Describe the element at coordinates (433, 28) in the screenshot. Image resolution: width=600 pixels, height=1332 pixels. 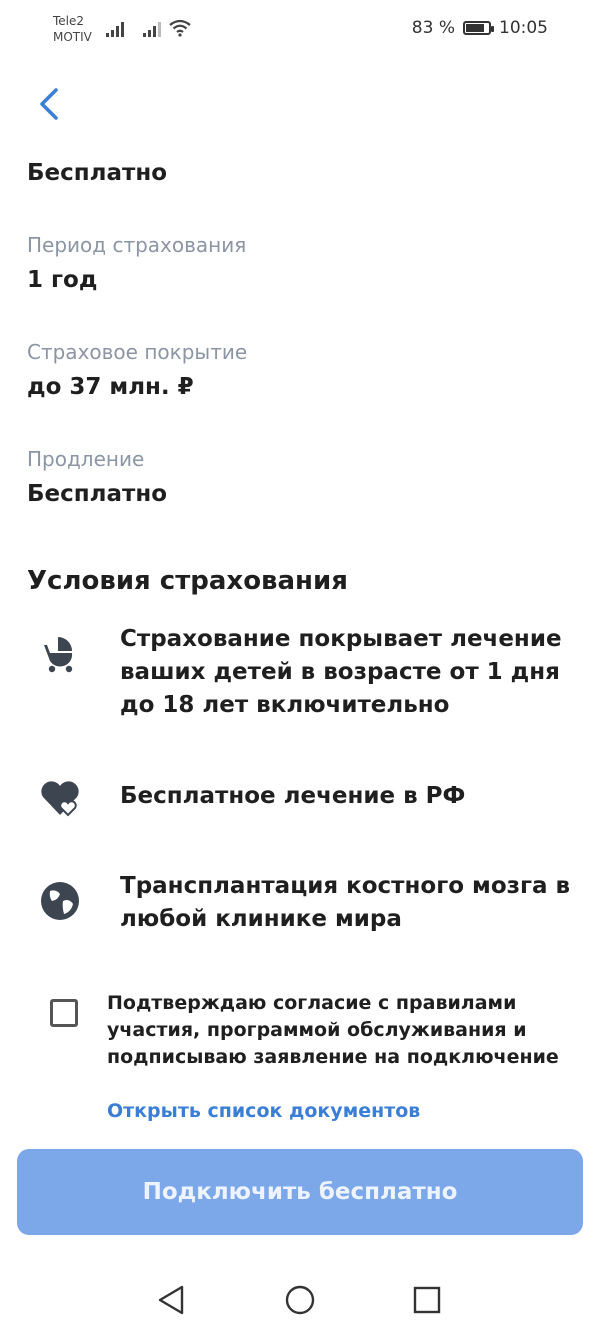
I see `battery-percent: 83 %` at that location.